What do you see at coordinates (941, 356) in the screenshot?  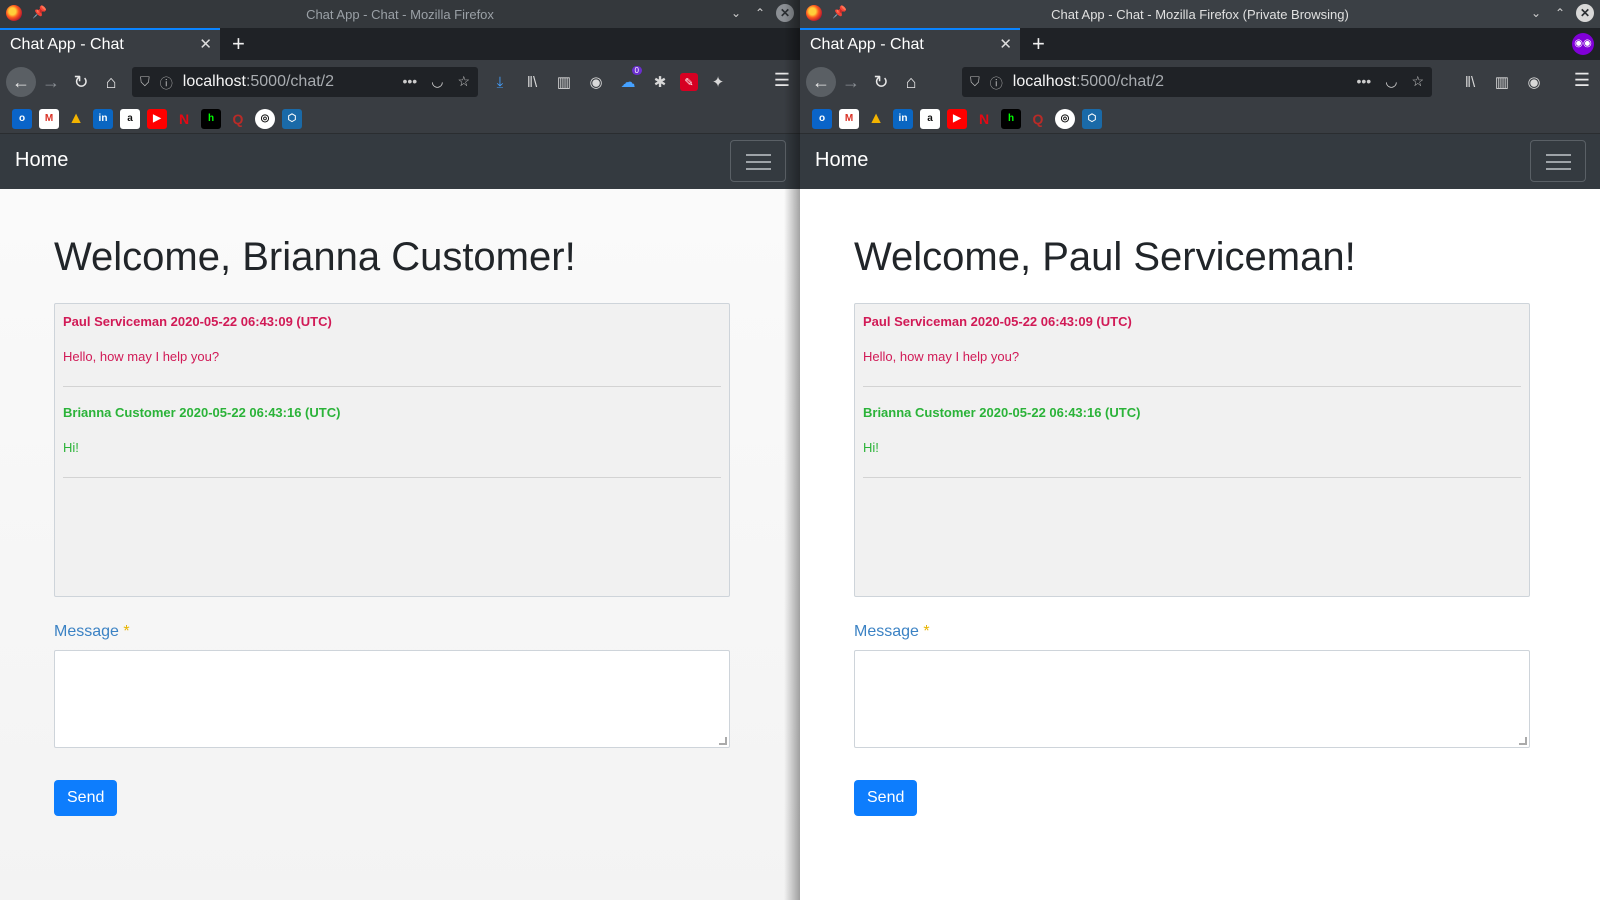 I see `message-text: Hello, how may I help you?` at bounding box center [941, 356].